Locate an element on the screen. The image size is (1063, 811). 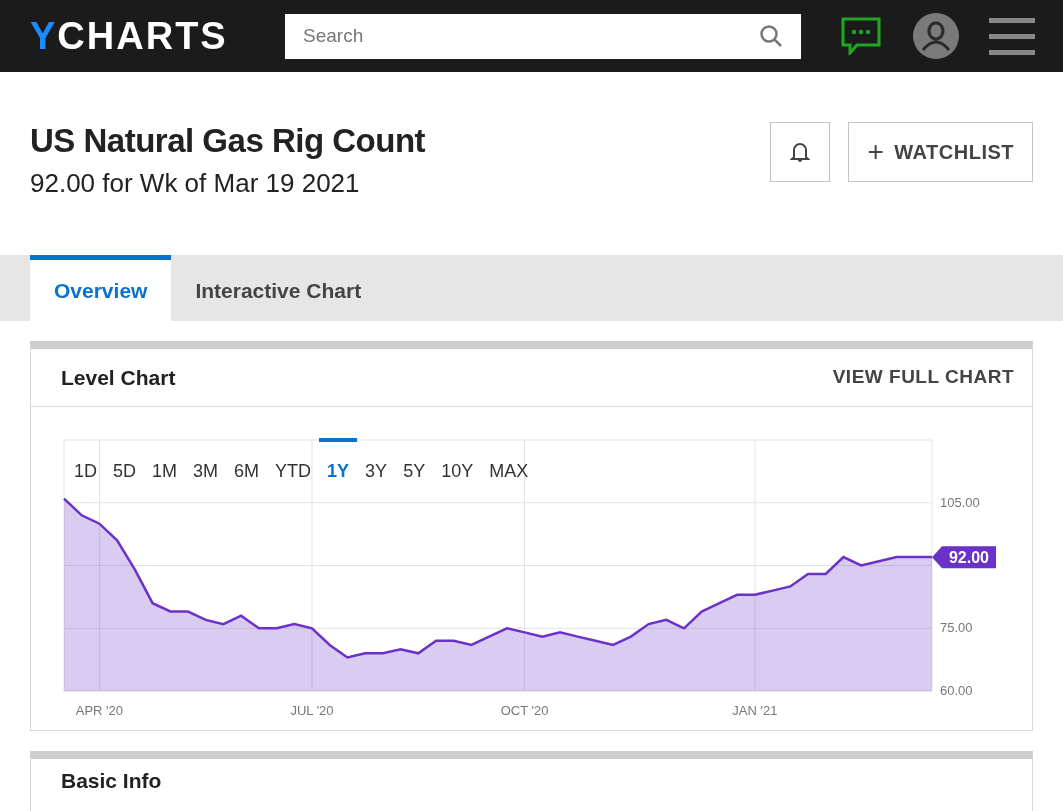
bell-icon is located at coordinates (800, 152).